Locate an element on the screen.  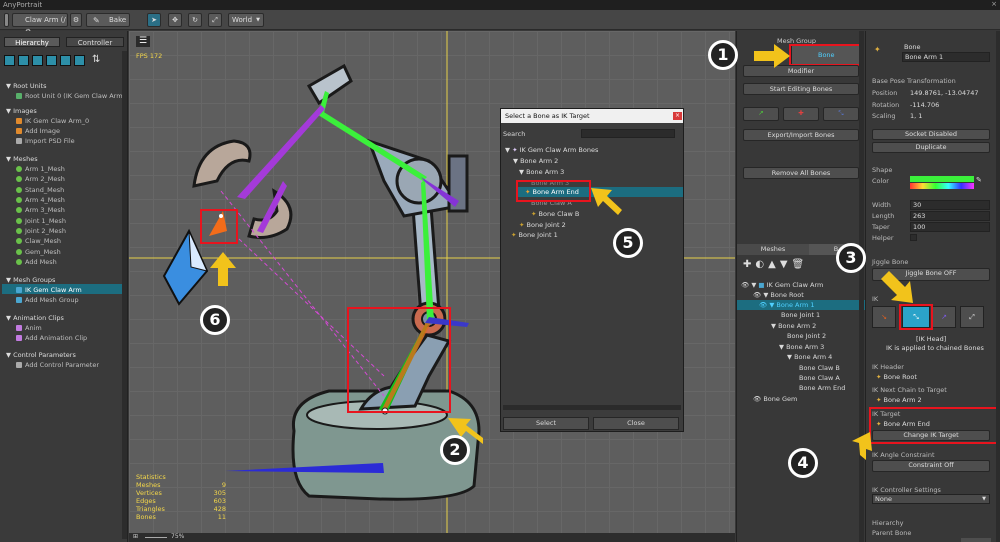
filter-group-icon is located at coordinates (51, 60).